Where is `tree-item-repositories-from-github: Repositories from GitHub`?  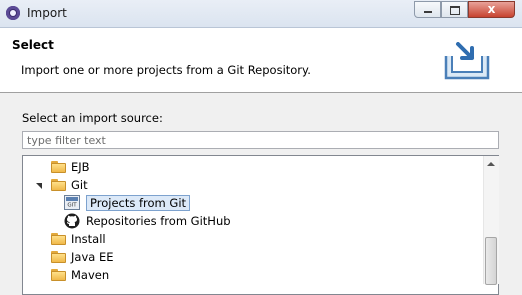
tree-item-repositories-from-github: Repositories from GitHub is located at coordinates (274, 221).